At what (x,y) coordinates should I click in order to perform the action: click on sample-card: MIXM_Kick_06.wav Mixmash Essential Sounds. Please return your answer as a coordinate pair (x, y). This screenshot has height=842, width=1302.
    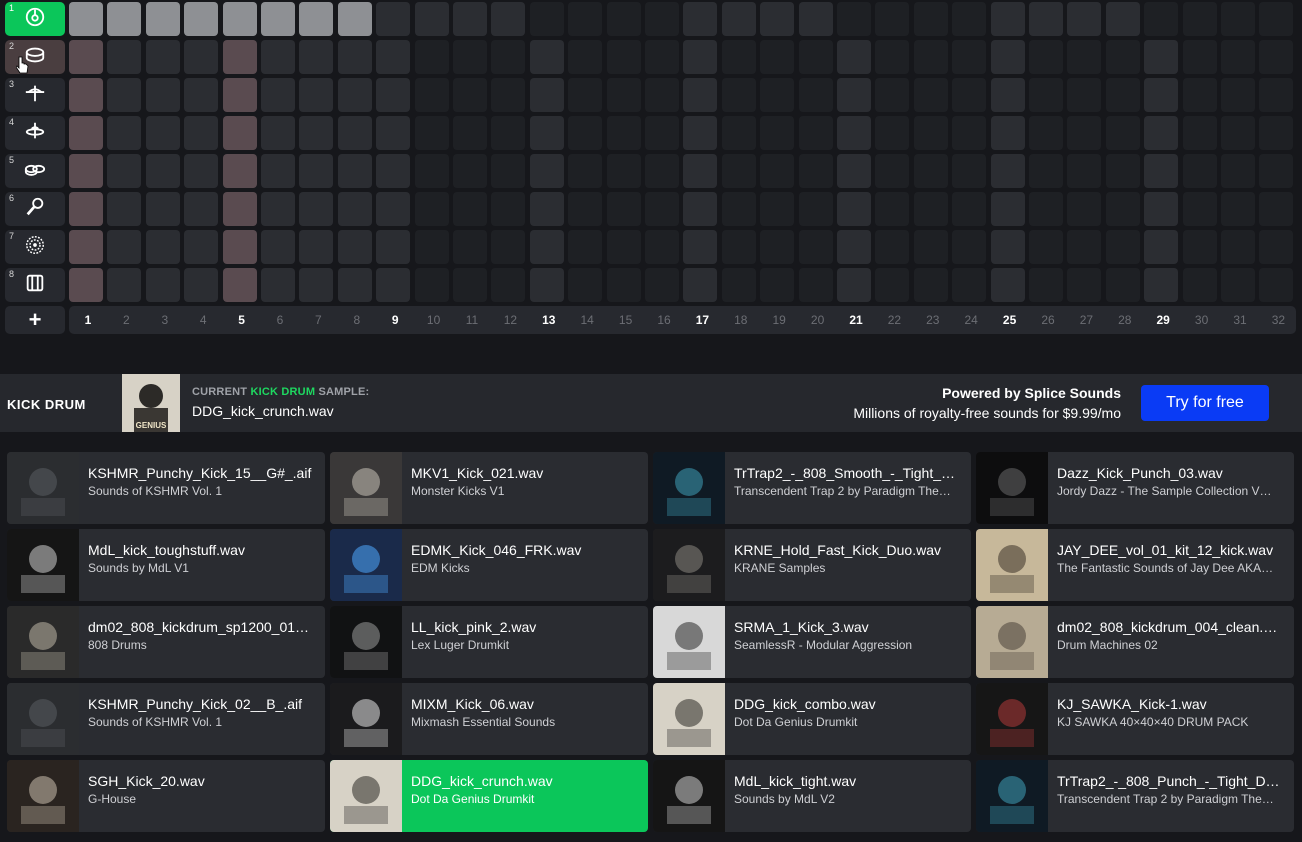
    Looking at the image, I should click on (489, 719).